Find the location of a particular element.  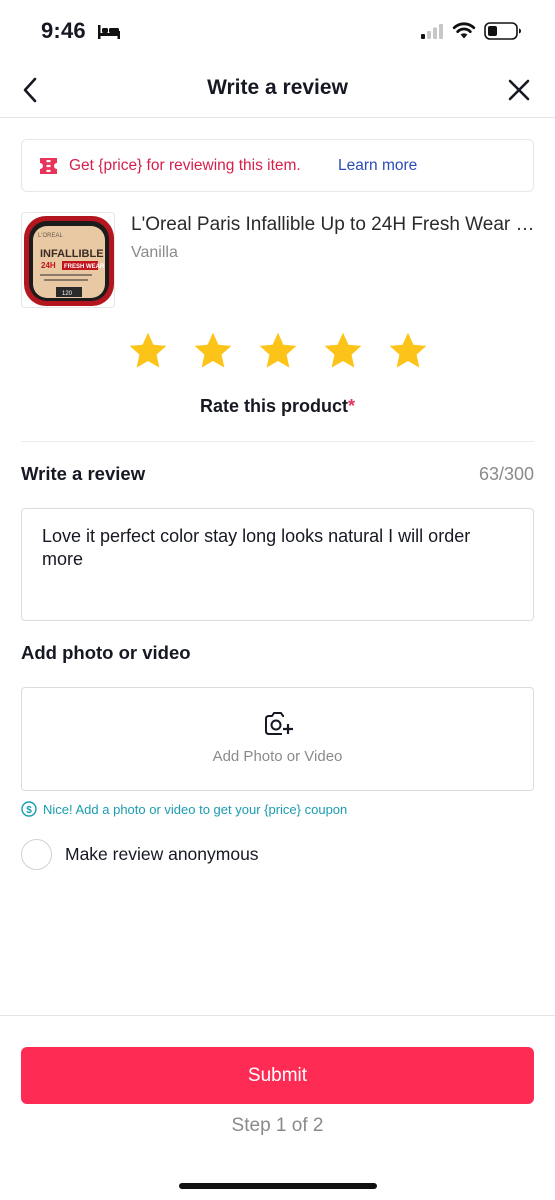

cellular-signal-icon is located at coordinates (432, 31).